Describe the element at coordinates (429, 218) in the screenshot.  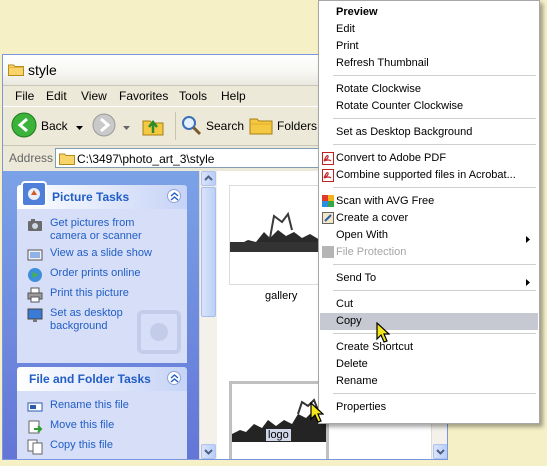
I see `menu-item-create-cover: Create a cover` at that location.